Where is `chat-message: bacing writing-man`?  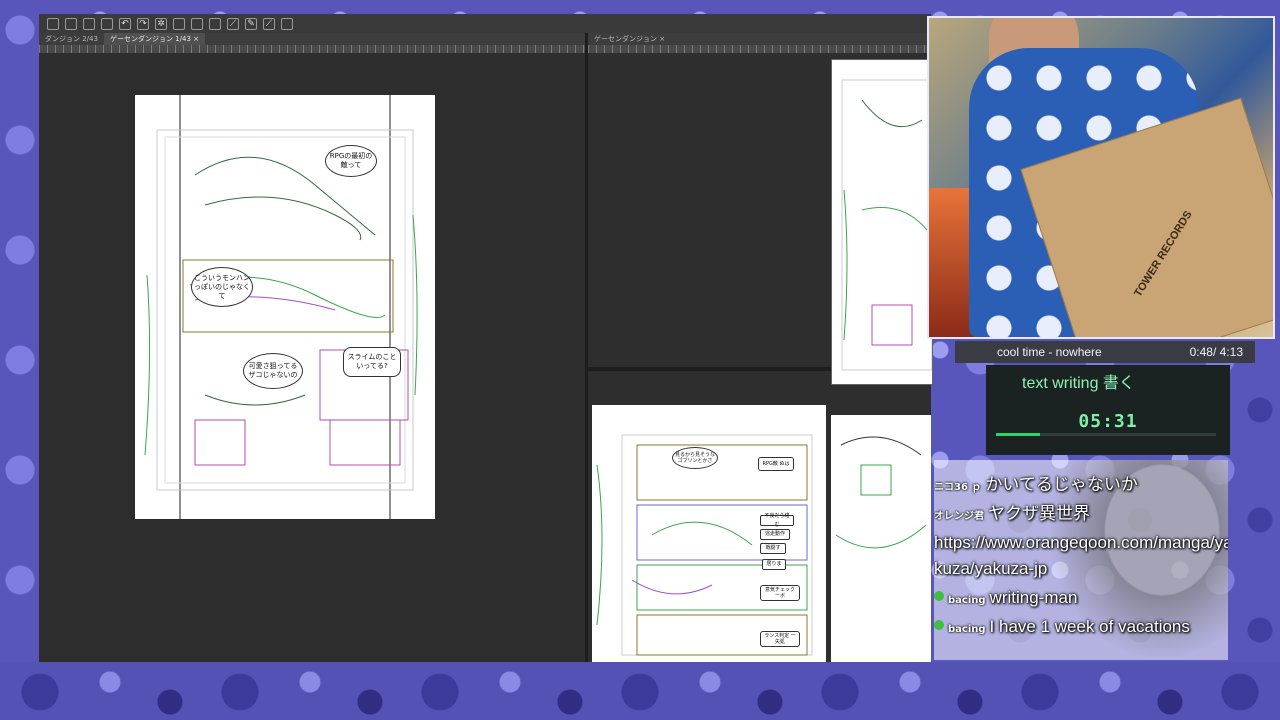 chat-message: bacing writing-man is located at coordinates (1081, 598).